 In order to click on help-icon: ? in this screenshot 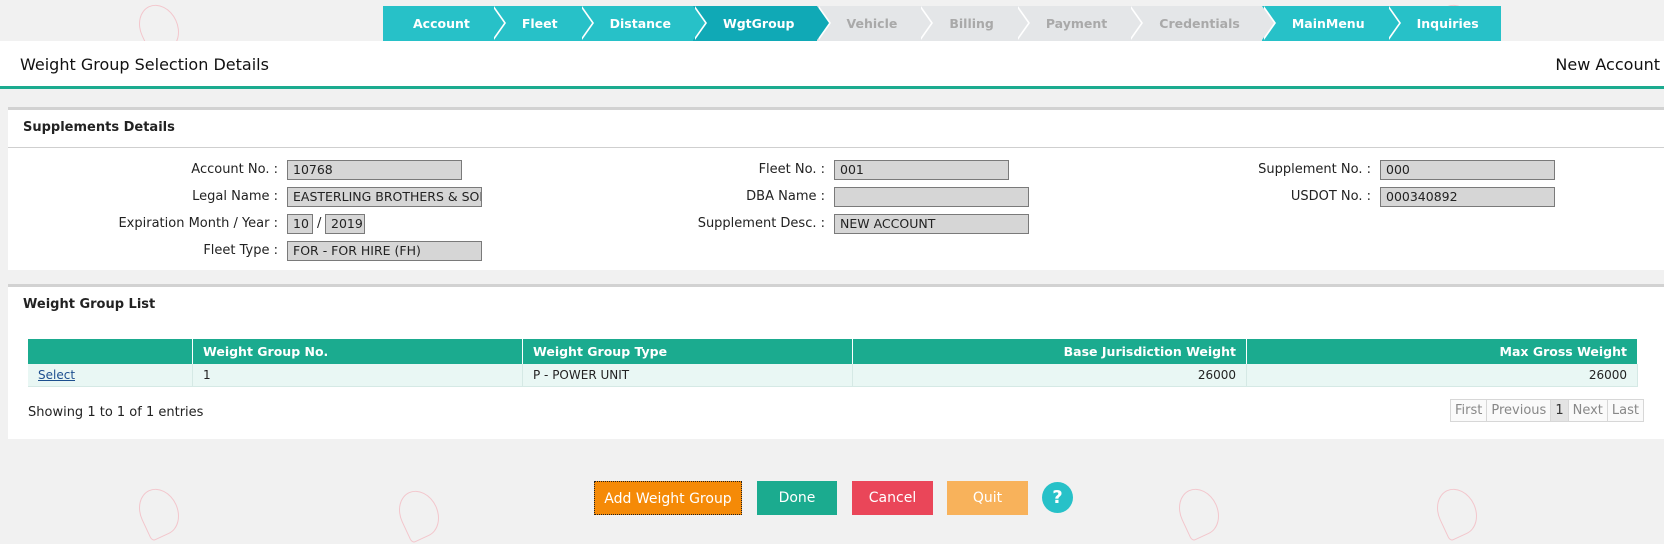, I will do `click(1057, 497)`.